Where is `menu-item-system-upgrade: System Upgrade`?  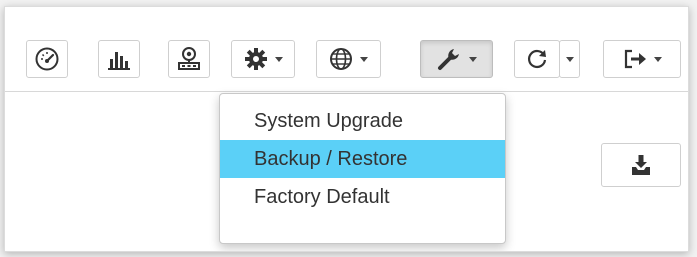
menu-item-system-upgrade: System Upgrade is located at coordinates (362, 121).